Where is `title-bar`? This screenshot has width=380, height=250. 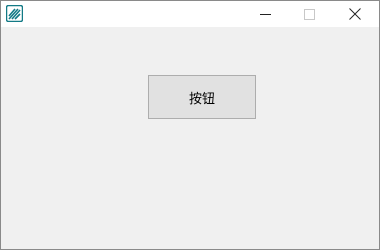 title-bar is located at coordinates (190, 14).